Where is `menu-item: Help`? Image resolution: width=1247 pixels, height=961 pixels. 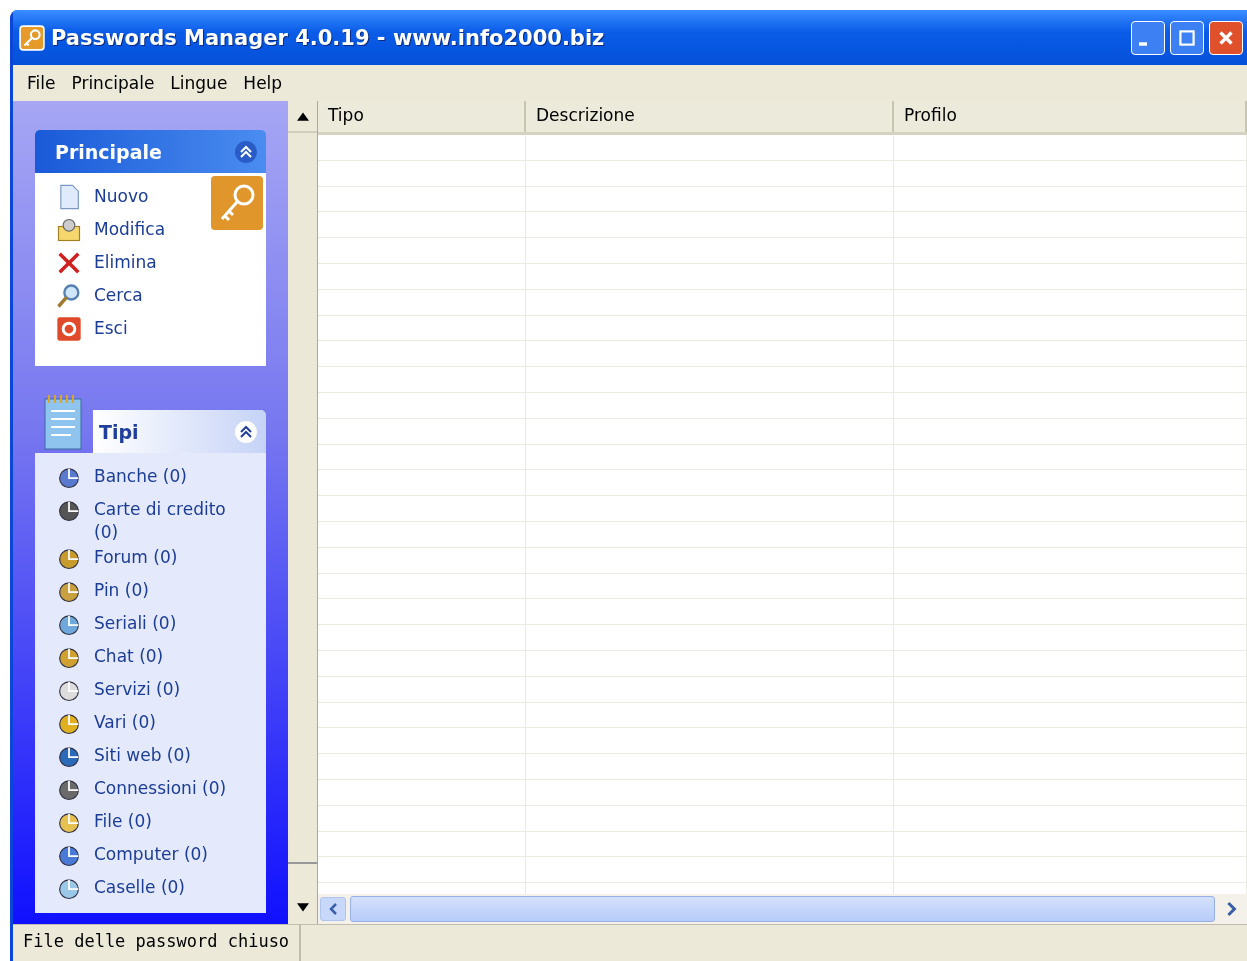 menu-item: Help is located at coordinates (263, 83).